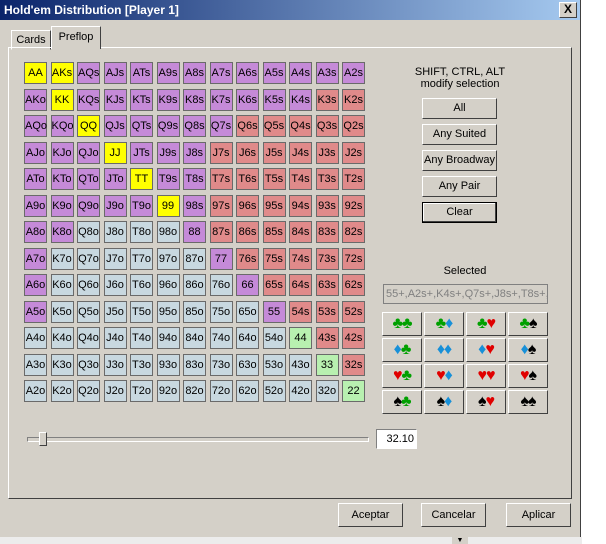  Describe the element at coordinates (115, 73) in the screenshot. I see `hand-cell: AJs` at that location.